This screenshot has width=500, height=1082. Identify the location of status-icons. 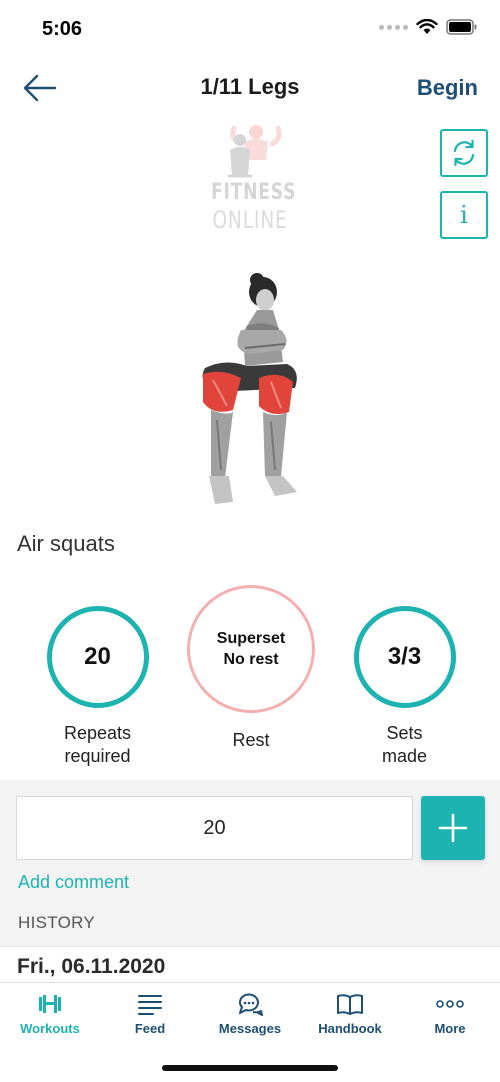
(428, 27).